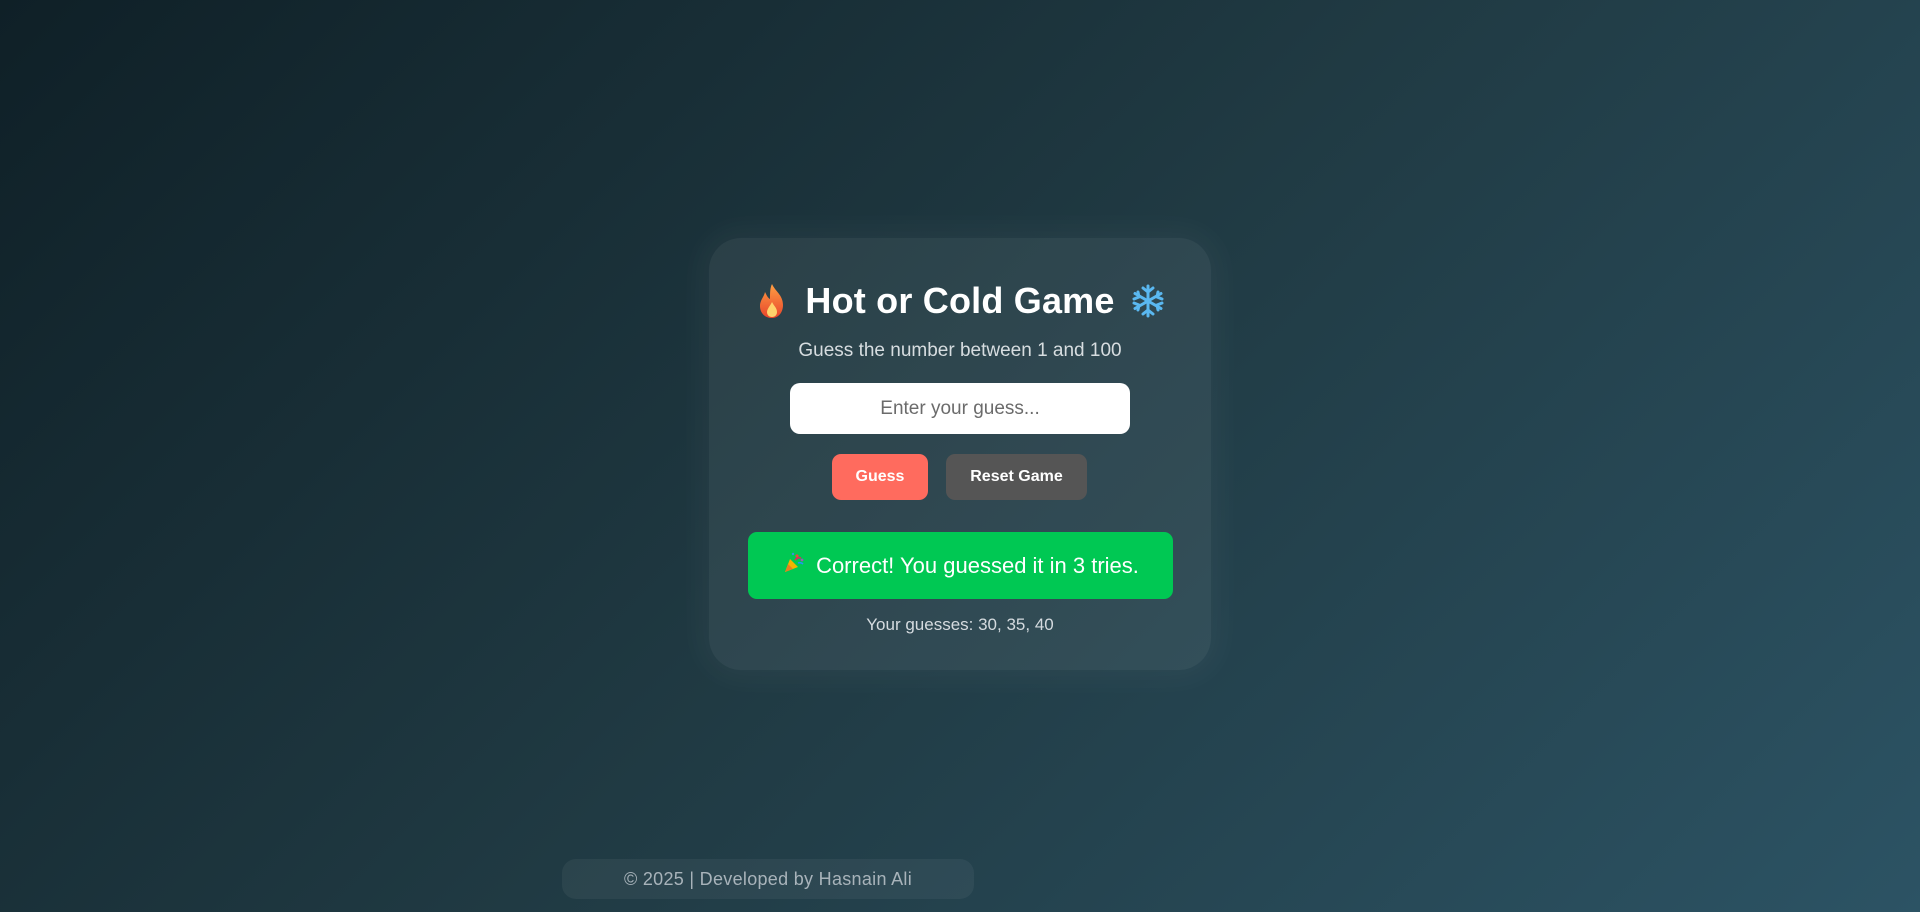 The height and width of the screenshot is (912, 1920). What do you see at coordinates (1148, 301) in the screenshot?
I see `snowflake-icon` at bounding box center [1148, 301].